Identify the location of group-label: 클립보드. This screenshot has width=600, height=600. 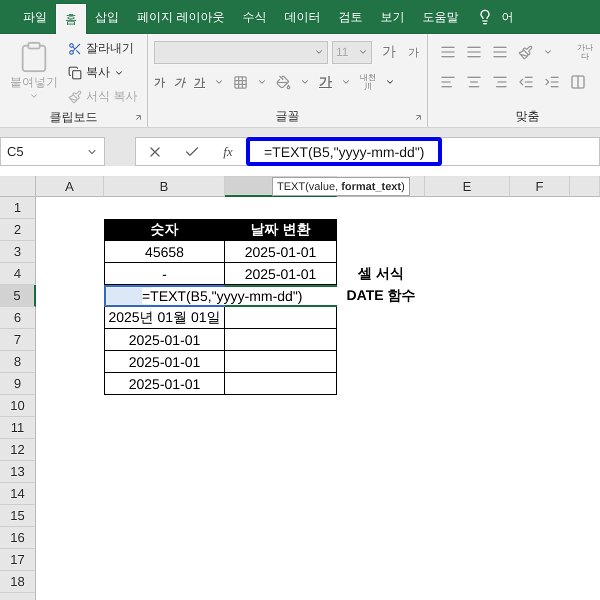
(74, 117).